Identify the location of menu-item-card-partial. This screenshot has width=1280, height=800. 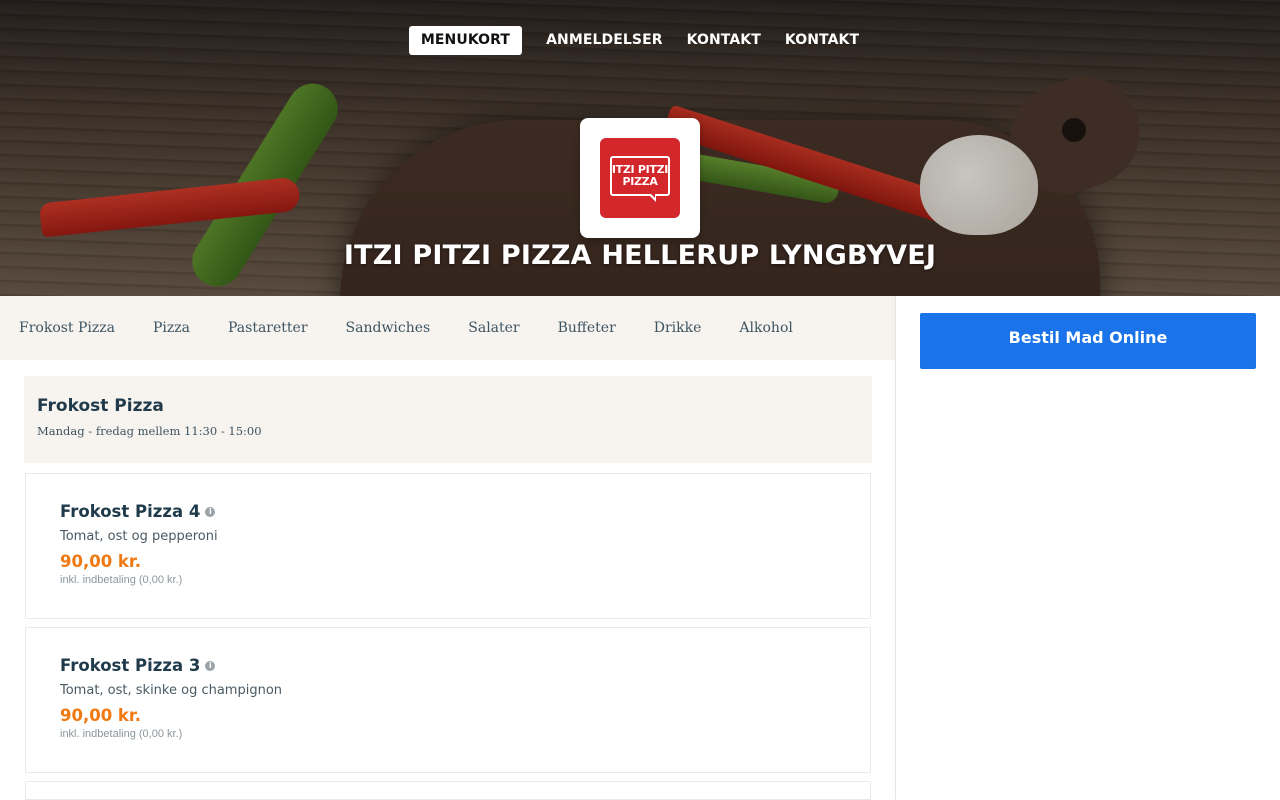
(448, 790).